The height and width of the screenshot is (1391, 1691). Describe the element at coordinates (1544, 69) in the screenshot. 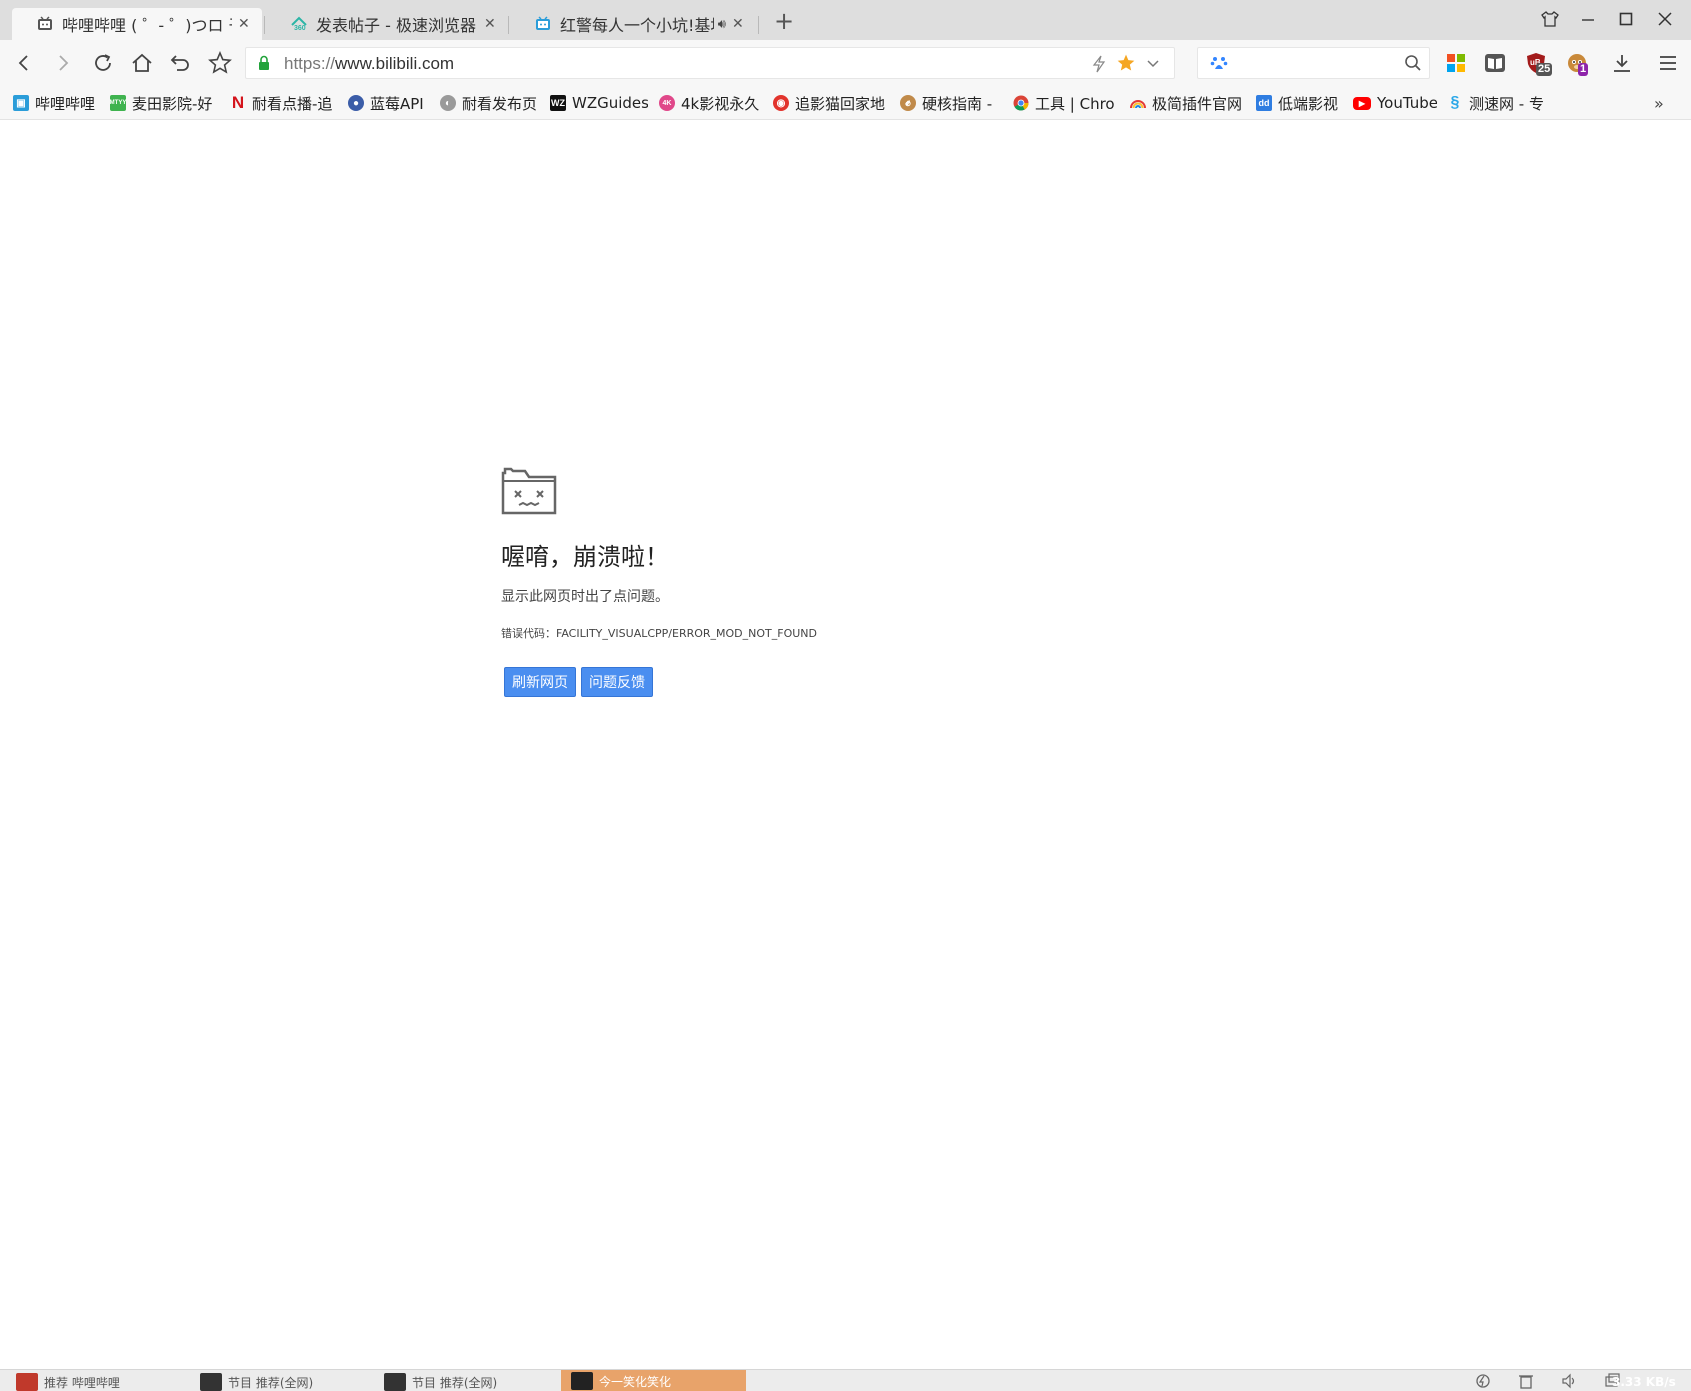

I see `ublock-count-badge: 25` at that location.